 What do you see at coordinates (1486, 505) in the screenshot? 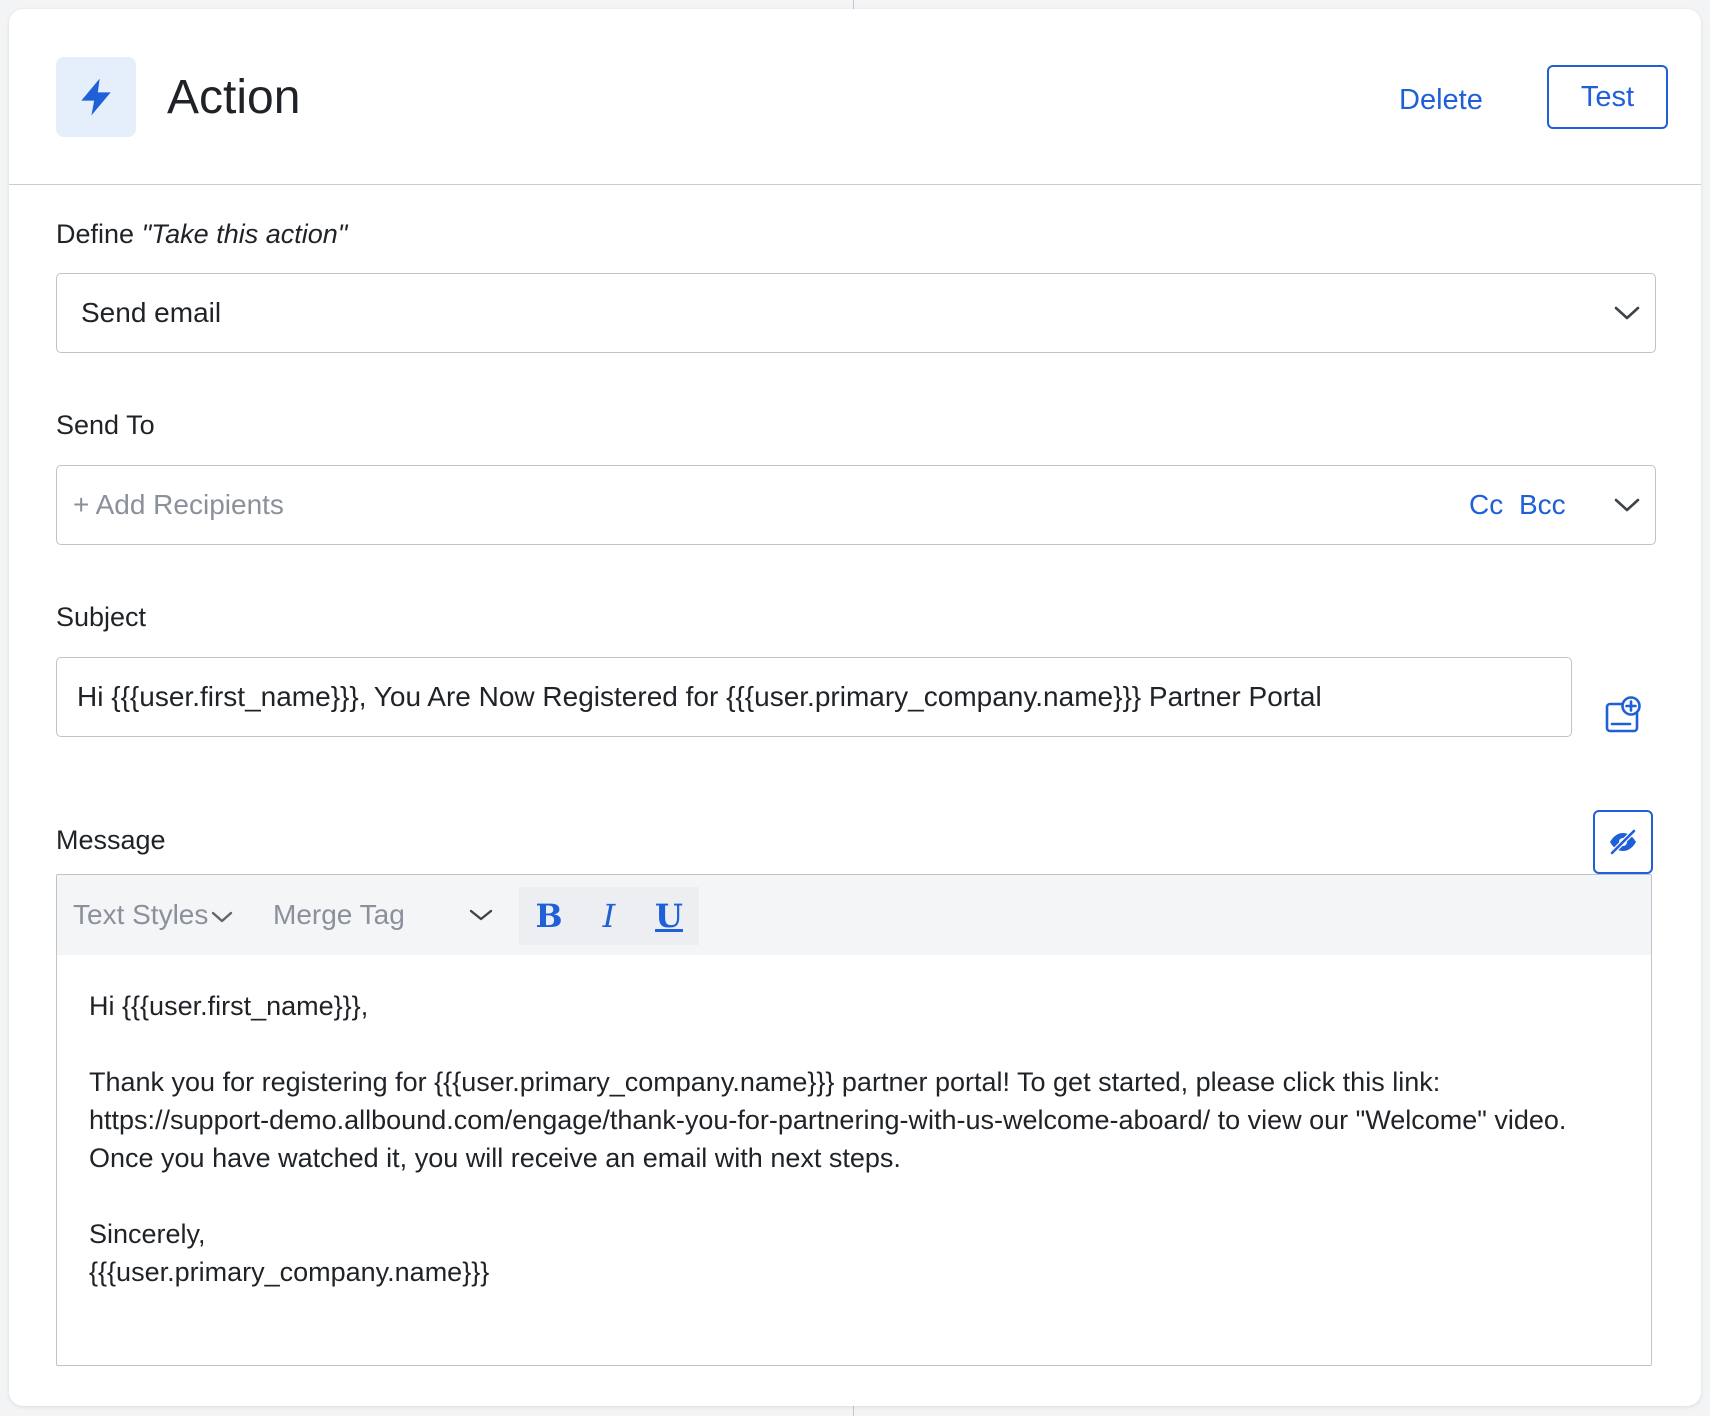
I see `cc-link: Cc` at bounding box center [1486, 505].